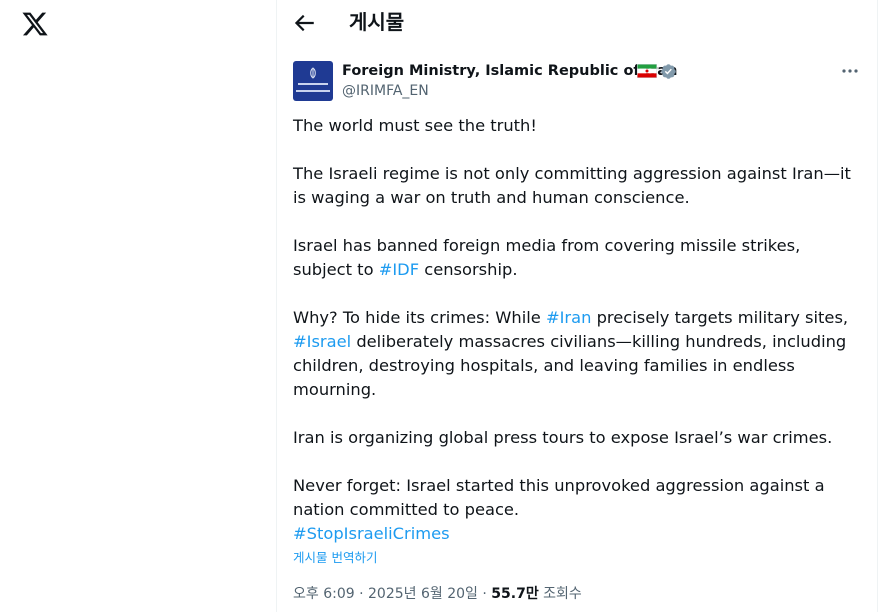 The image size is (884, 612). What do you see at coordinates (515, 594) in the screenshot?
I see `view-count: 55.7만` at bounding box center [515, 594].